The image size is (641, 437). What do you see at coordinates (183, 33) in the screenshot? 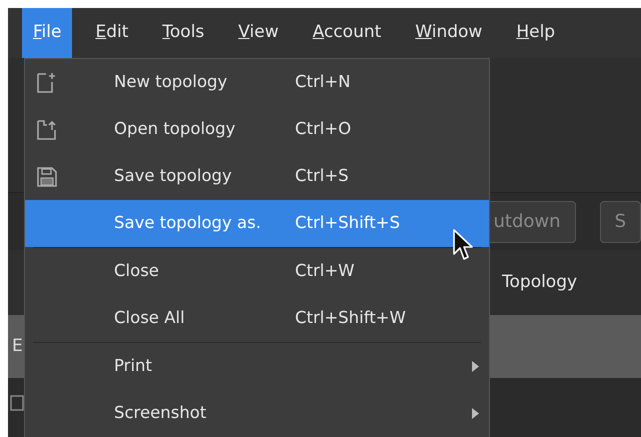
I see `menu-title: Tools` at bounding box center [183, 33].